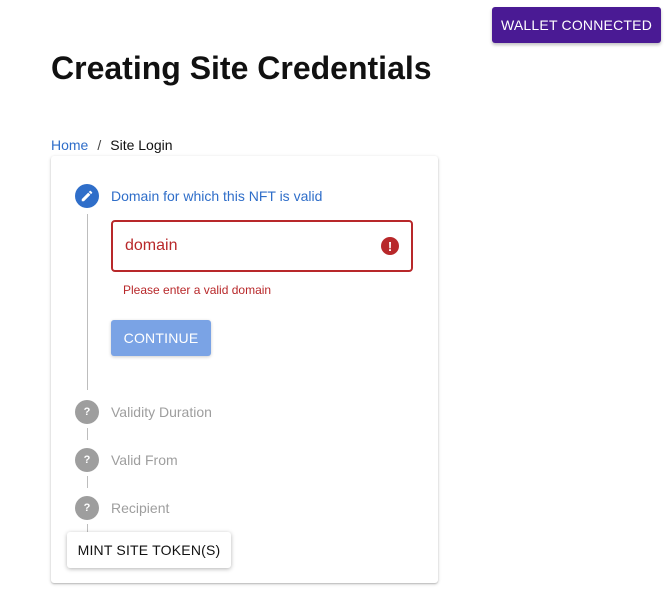 The width and height of the screenshot is (669, 614). I want to click on step-label-valid-from: Valid From, so click(144, 460).